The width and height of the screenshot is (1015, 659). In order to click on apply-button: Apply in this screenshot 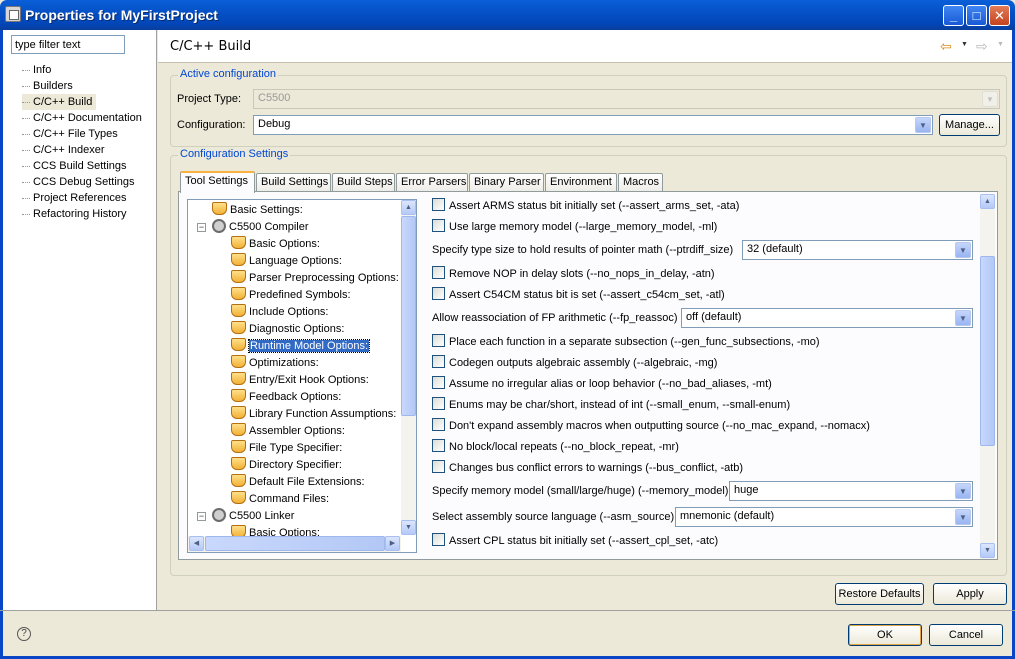, I will do `click(970, 594)`.